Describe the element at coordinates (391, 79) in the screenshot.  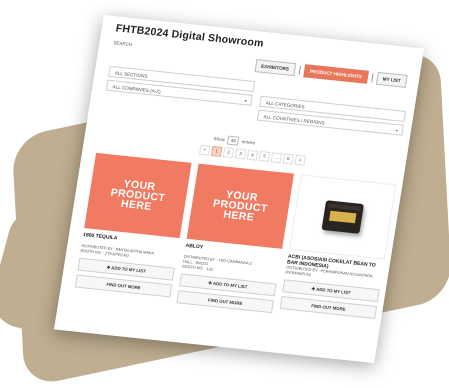
I see `my-list-button: MY LIST` at that location.